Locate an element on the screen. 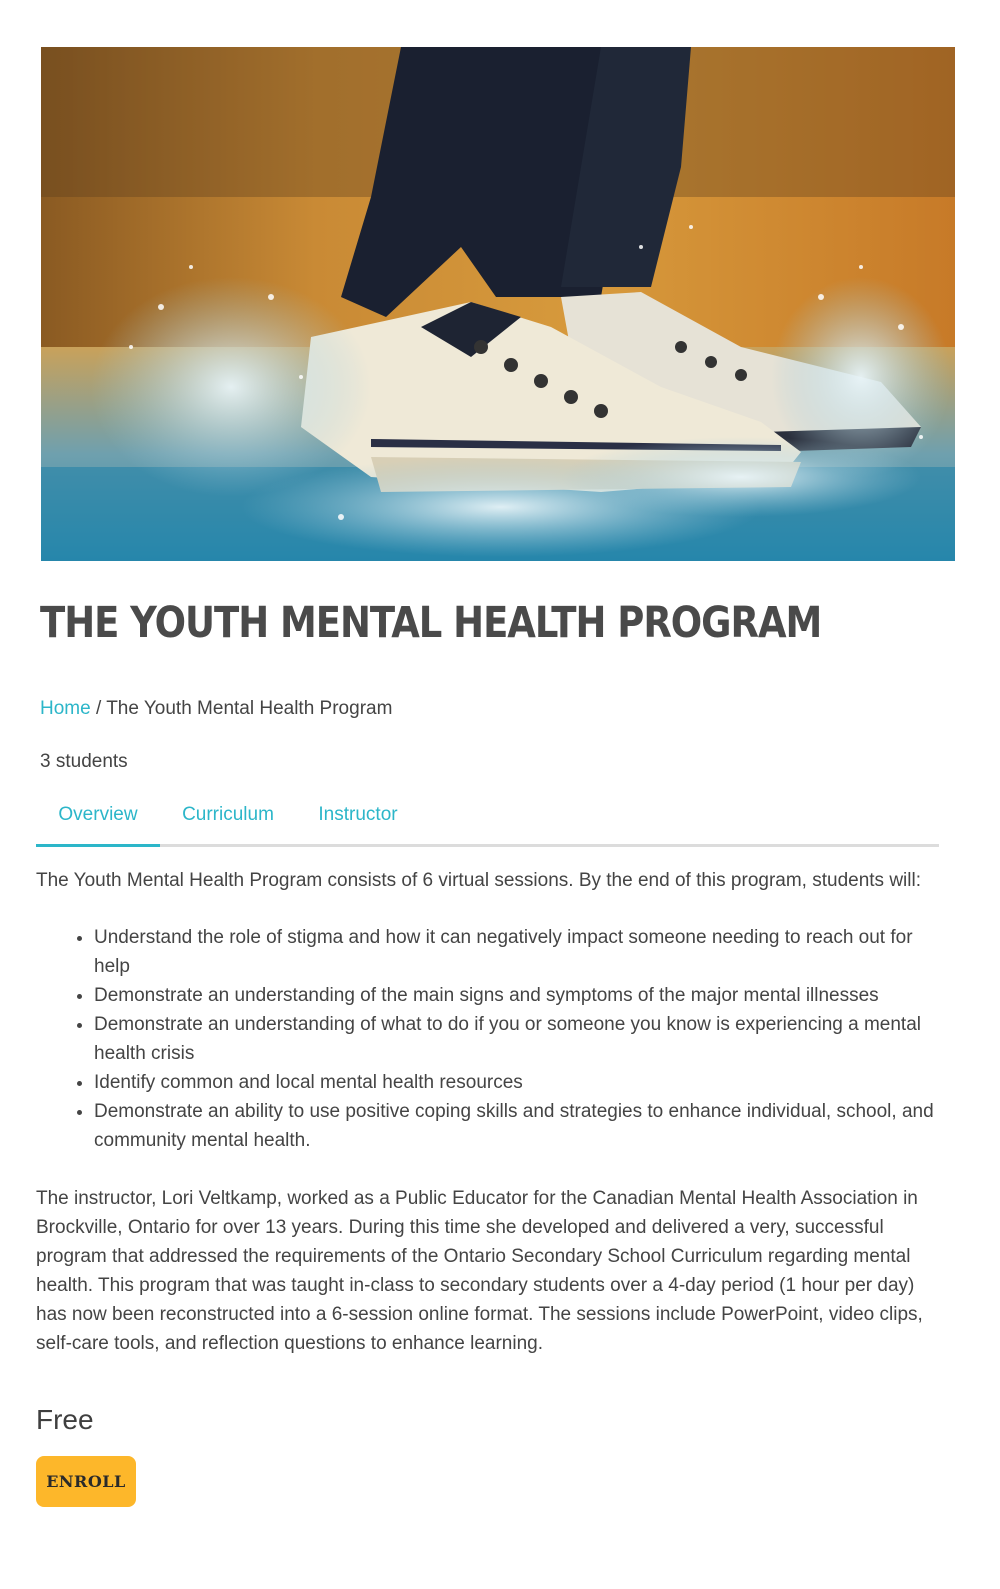  tab-overview: Overview is located at coordinates (98, 823).